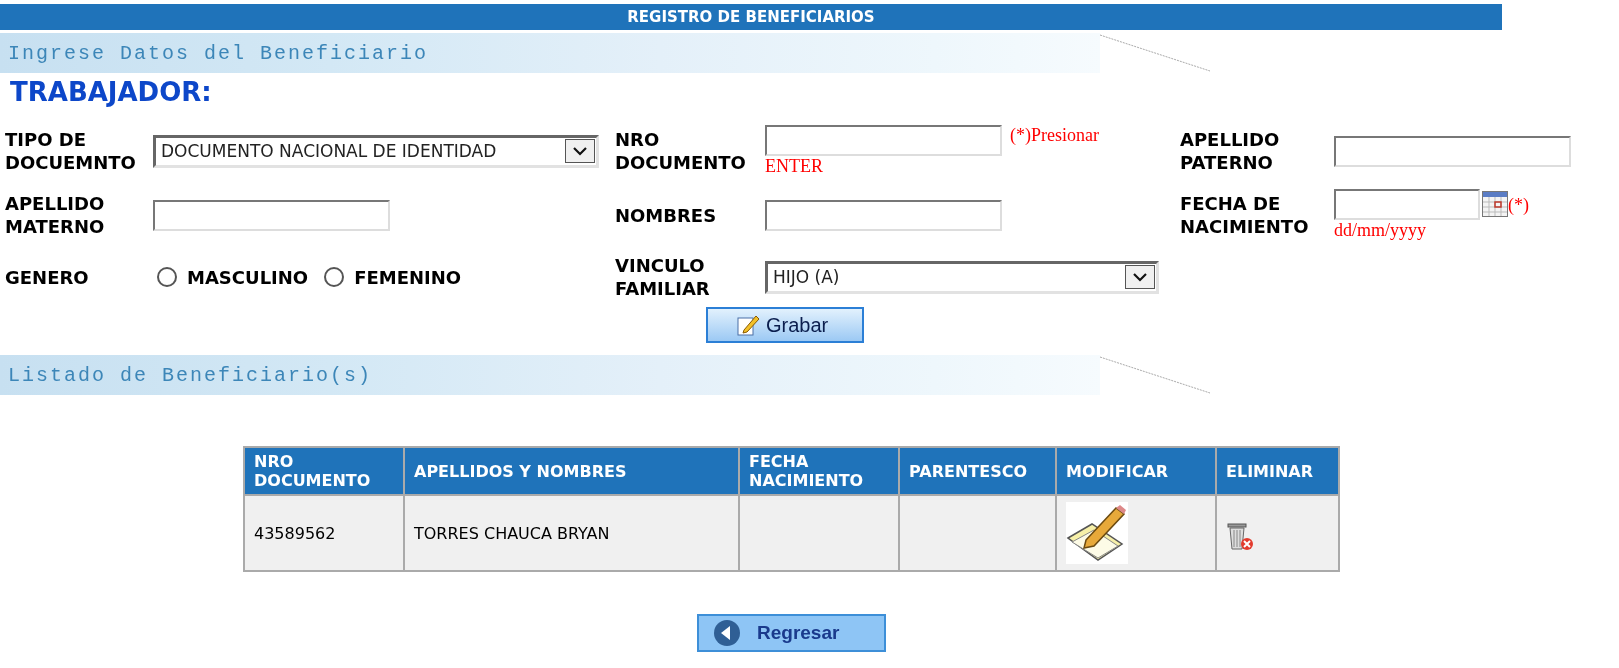  I want to click on pencil-icon, so click(748, 325).